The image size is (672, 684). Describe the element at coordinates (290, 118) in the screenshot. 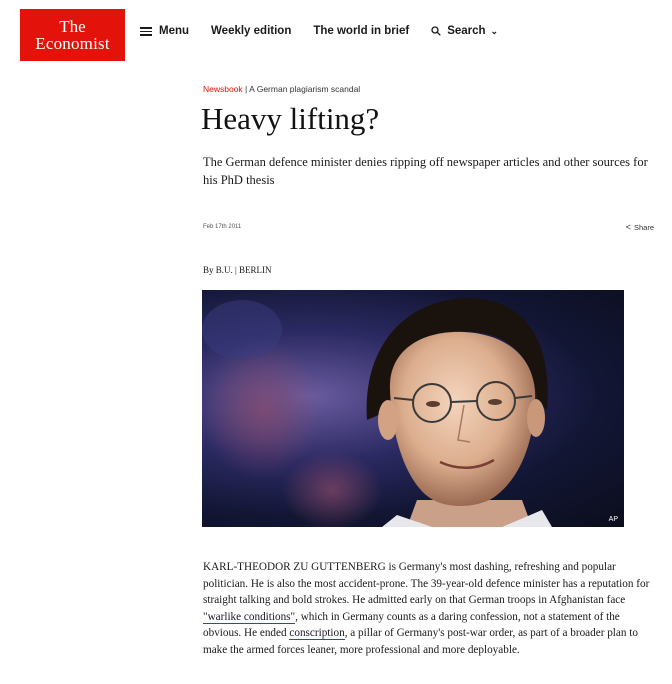

I see `article-headline: Heavy lifting?` at that location.